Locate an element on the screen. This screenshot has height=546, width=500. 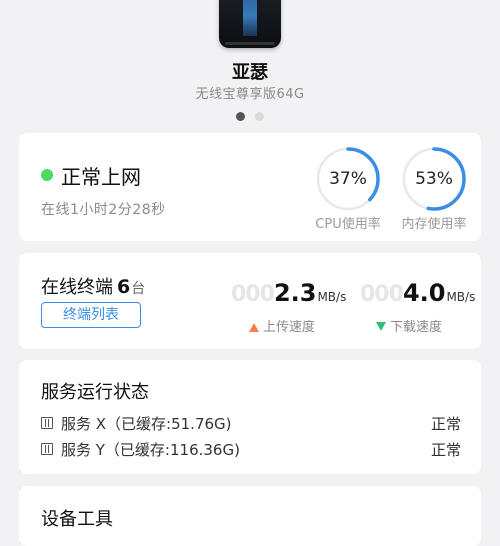
upload-arrow-icon is located at coordinates (254, 327).